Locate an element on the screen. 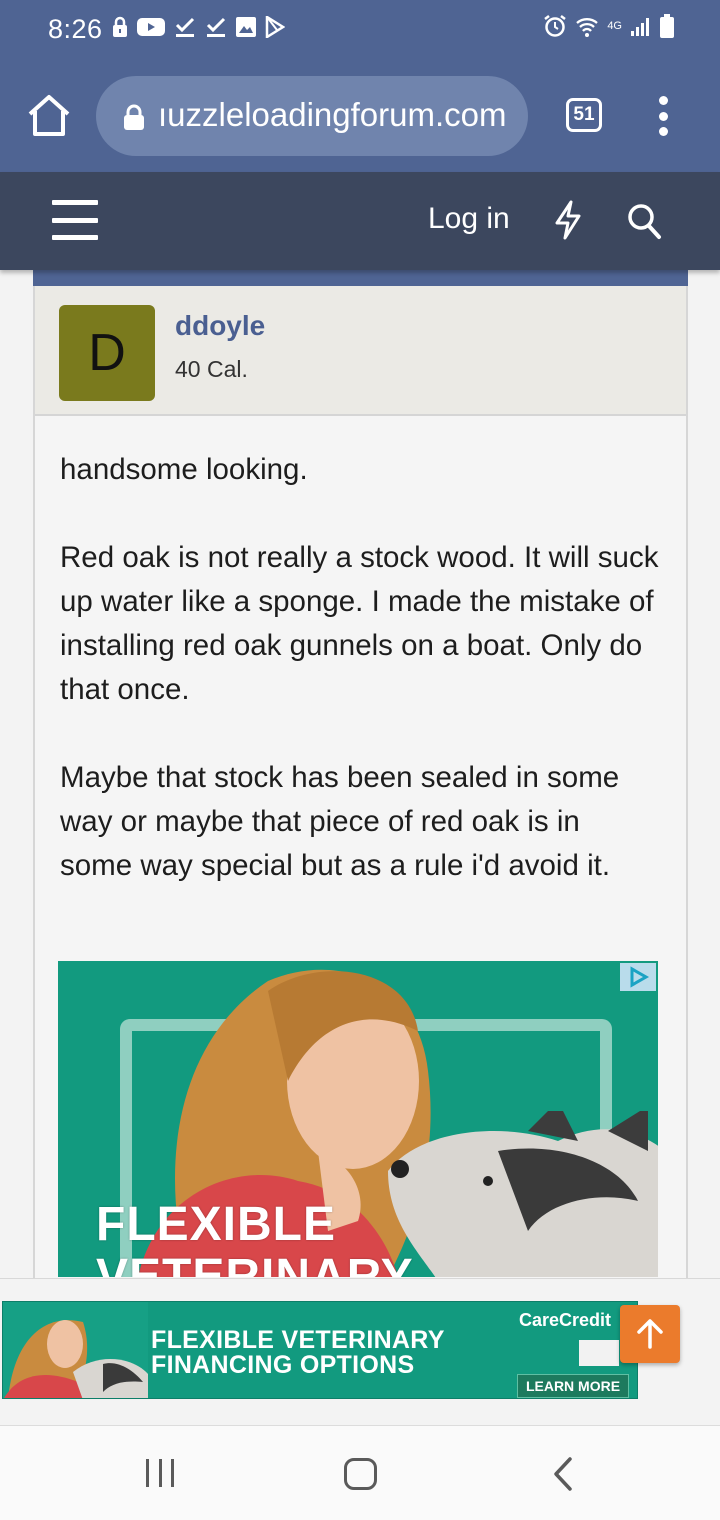 This screenshot has width=720, height=1520. mastercard-logo-icon is located at coordinates (599, 1353).